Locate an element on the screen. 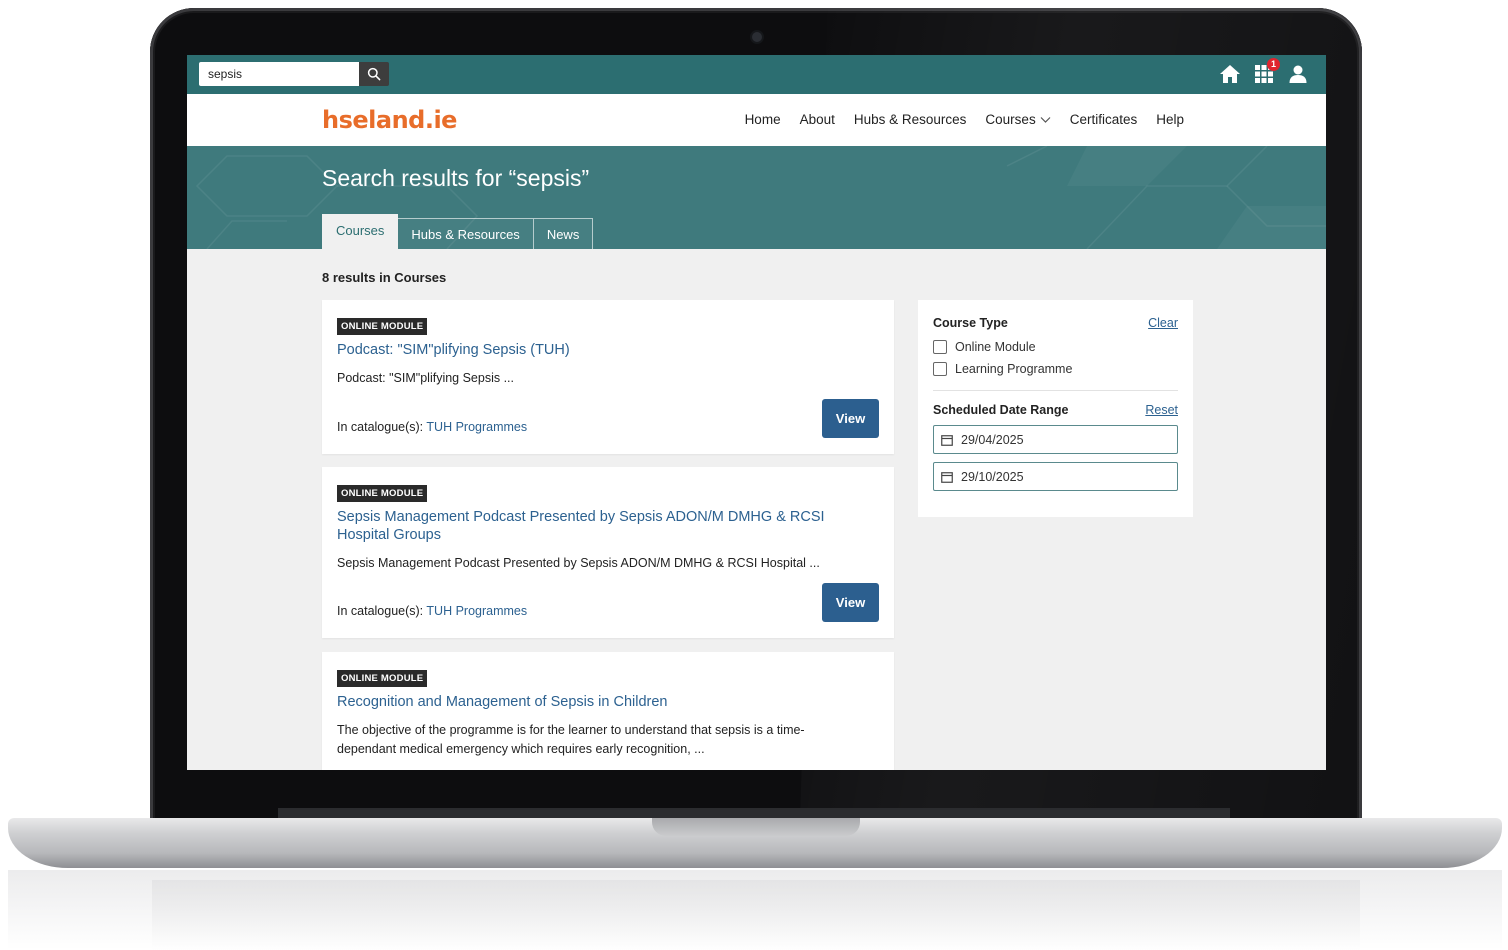 Image resolution: width=1508 pixels, height=950 pixels. profile-button is located at coordinates (1298, 74).